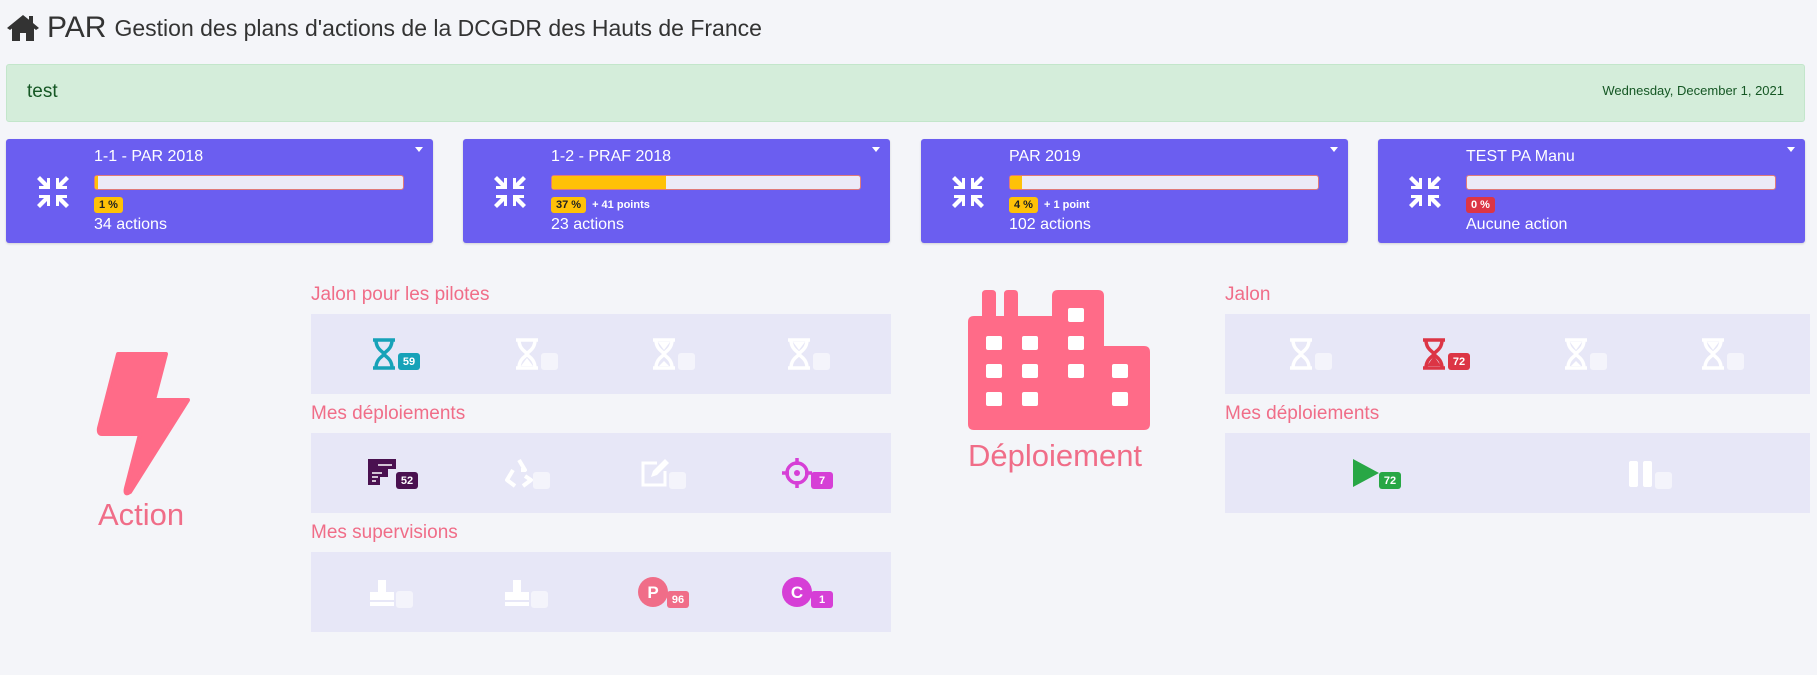 The width and height of the screenshot is (1817, 675). I want to click on mes-supervisions-panel: P 96 C 1, so click(601, 592).